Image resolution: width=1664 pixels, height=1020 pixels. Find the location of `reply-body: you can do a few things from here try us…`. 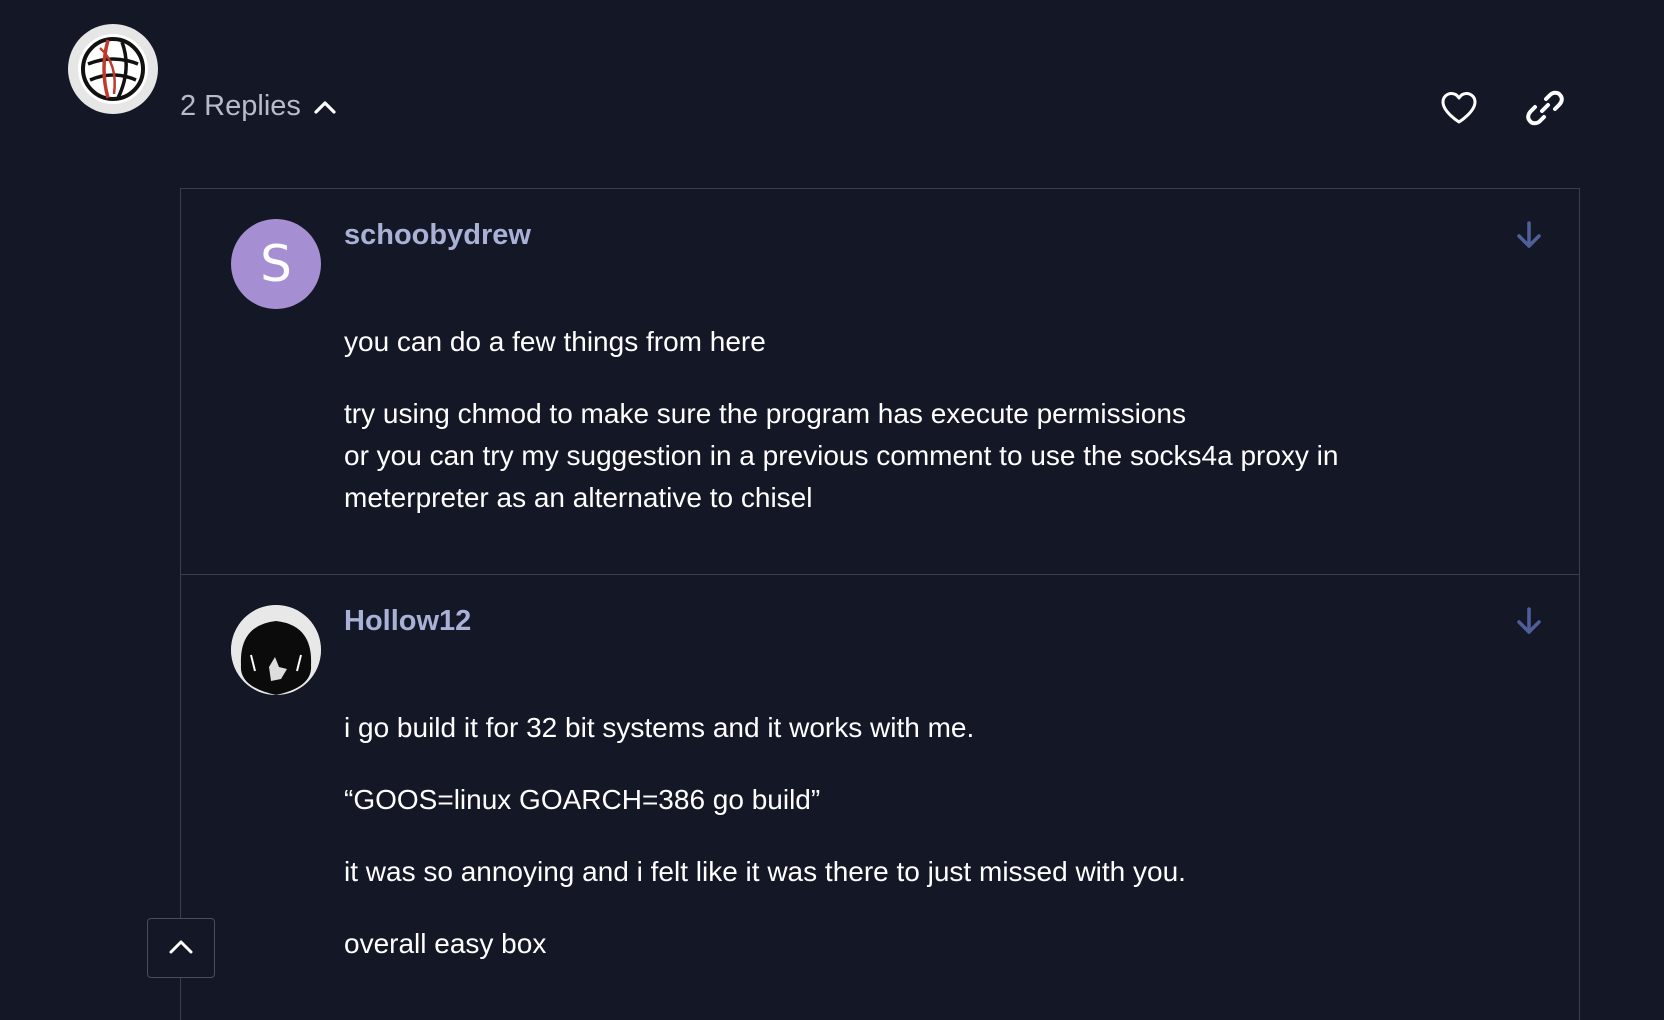

reply-body: you can do a few things from here try us… is located at coordinates (901, 435).